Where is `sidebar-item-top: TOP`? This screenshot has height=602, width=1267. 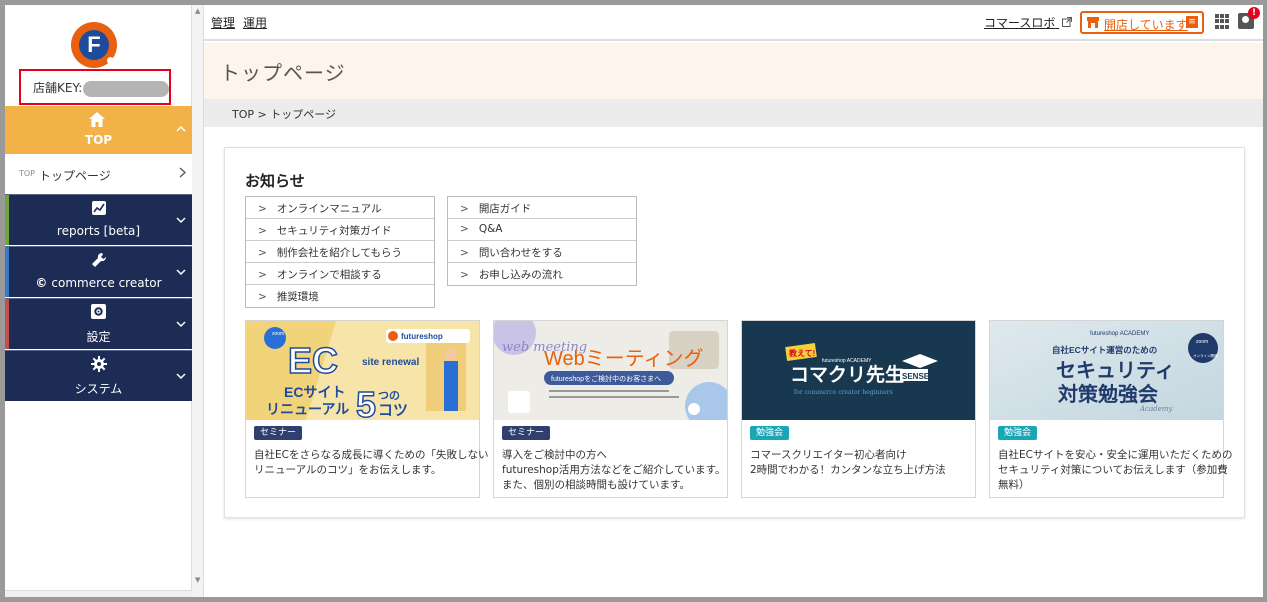
sidebar-item-top: TOP is located at coordinates (98, 130).